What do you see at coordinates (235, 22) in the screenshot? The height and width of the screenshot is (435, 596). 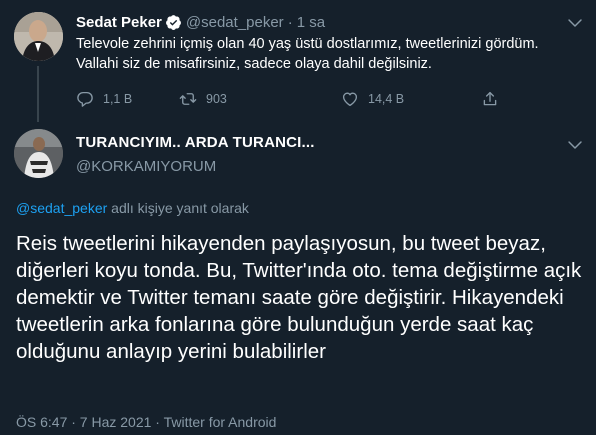 I see `author-handle: @sedat_peker` at bounding box center [235, 22].